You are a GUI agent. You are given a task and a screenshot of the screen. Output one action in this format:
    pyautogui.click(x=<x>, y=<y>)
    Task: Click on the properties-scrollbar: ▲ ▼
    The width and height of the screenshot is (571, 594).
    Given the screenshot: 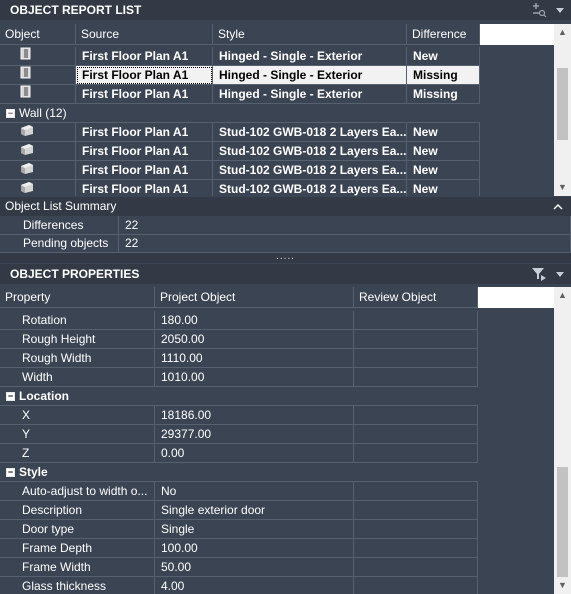 What is the action you would take?
    pyautogui.click(x=562, y=440)
    